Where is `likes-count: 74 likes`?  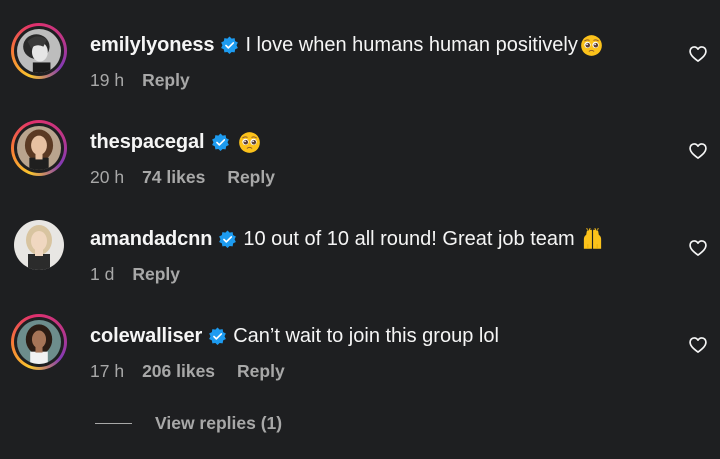 likes-count: 74 likes is located at coordinates (173, 177).